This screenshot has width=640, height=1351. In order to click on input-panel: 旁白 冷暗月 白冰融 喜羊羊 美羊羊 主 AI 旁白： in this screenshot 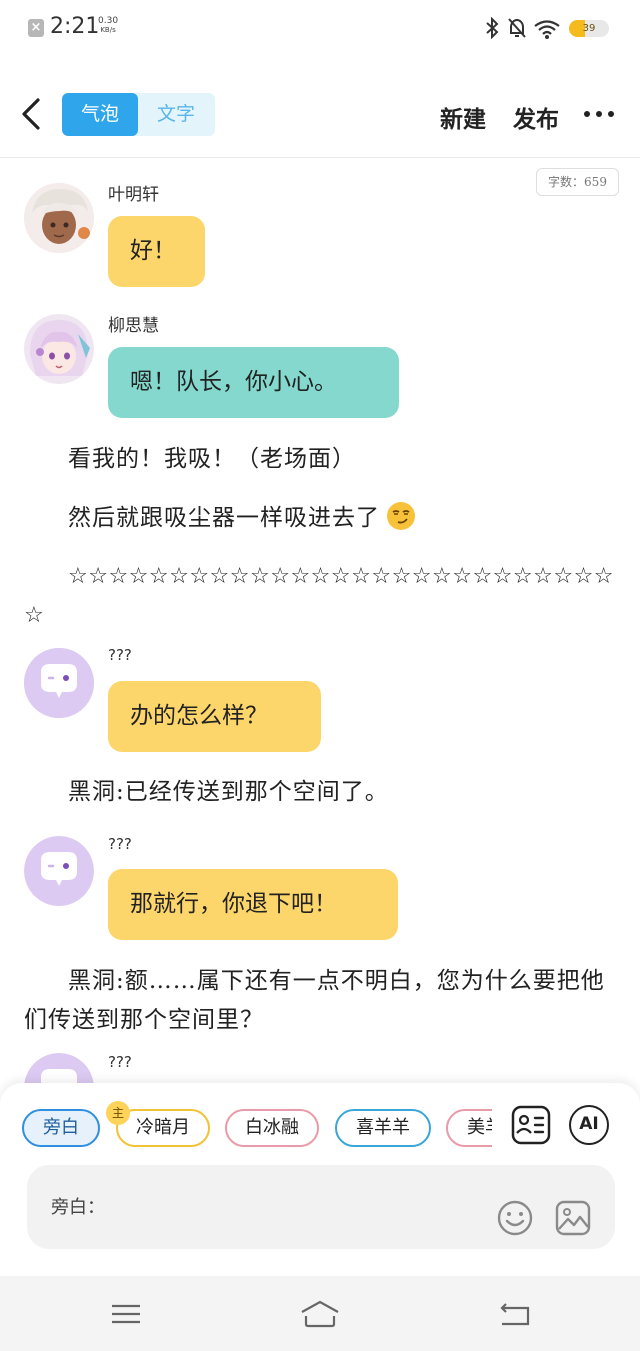, I will do `click(320, 1179)`.